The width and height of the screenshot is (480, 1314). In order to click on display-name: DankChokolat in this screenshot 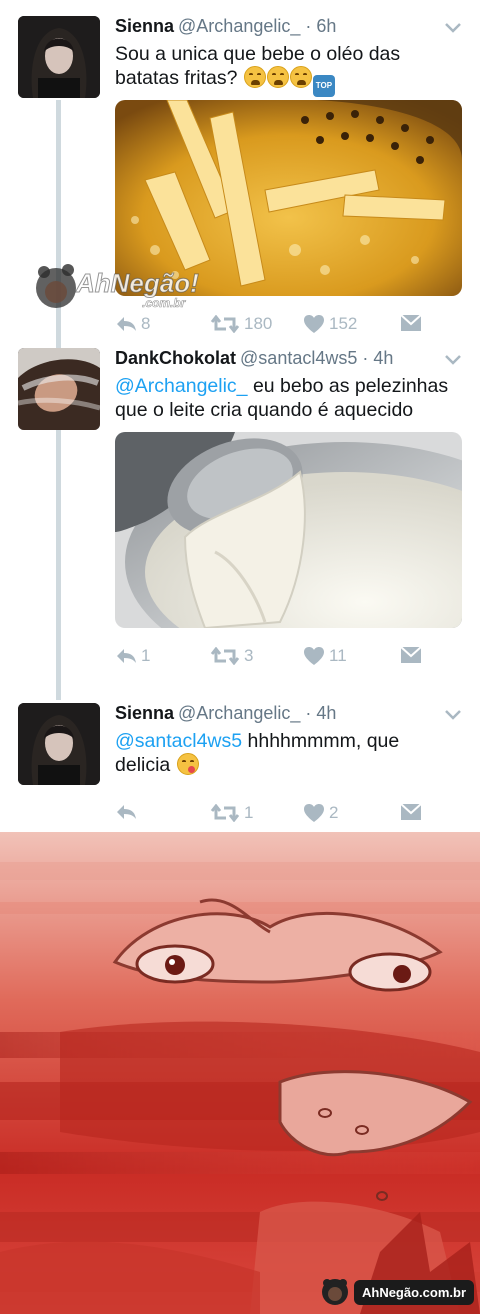, I will do `click(175, 358)`.